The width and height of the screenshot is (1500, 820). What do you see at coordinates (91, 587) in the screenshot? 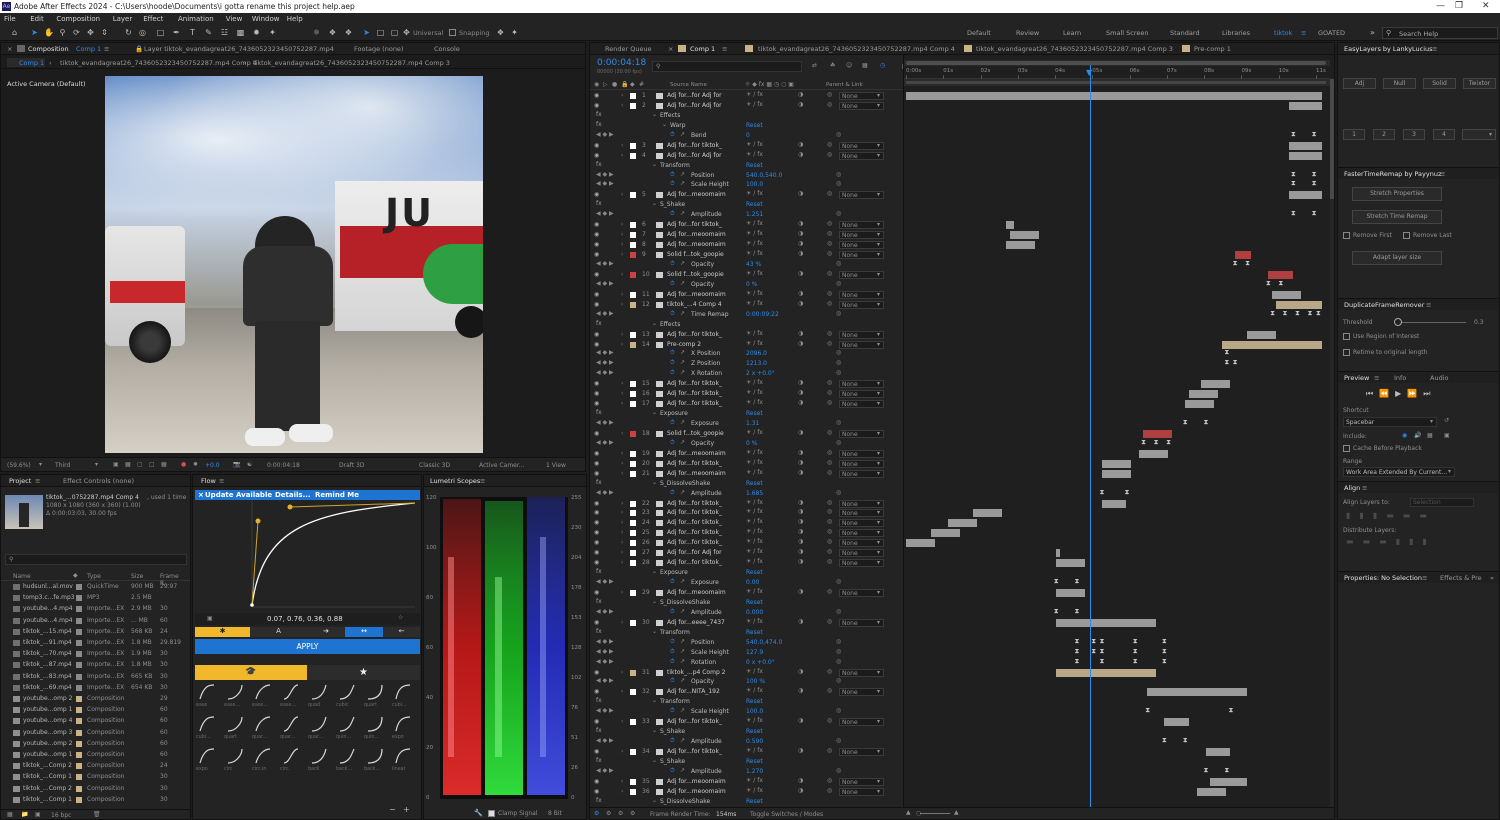
I see `list-item: hudsunl...al.mov QuickTime 900 MB 29.97` at bounding box center [91, 587].